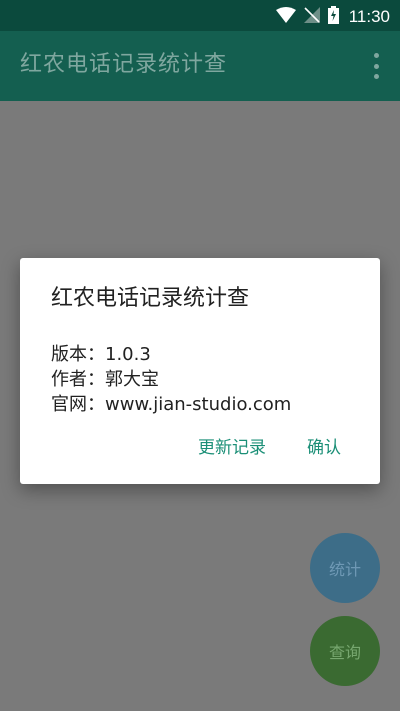 The width and height of the screenshot is (400, 711). I want to click on app-bar: 红农电话记录统计查, so click(200, 66).